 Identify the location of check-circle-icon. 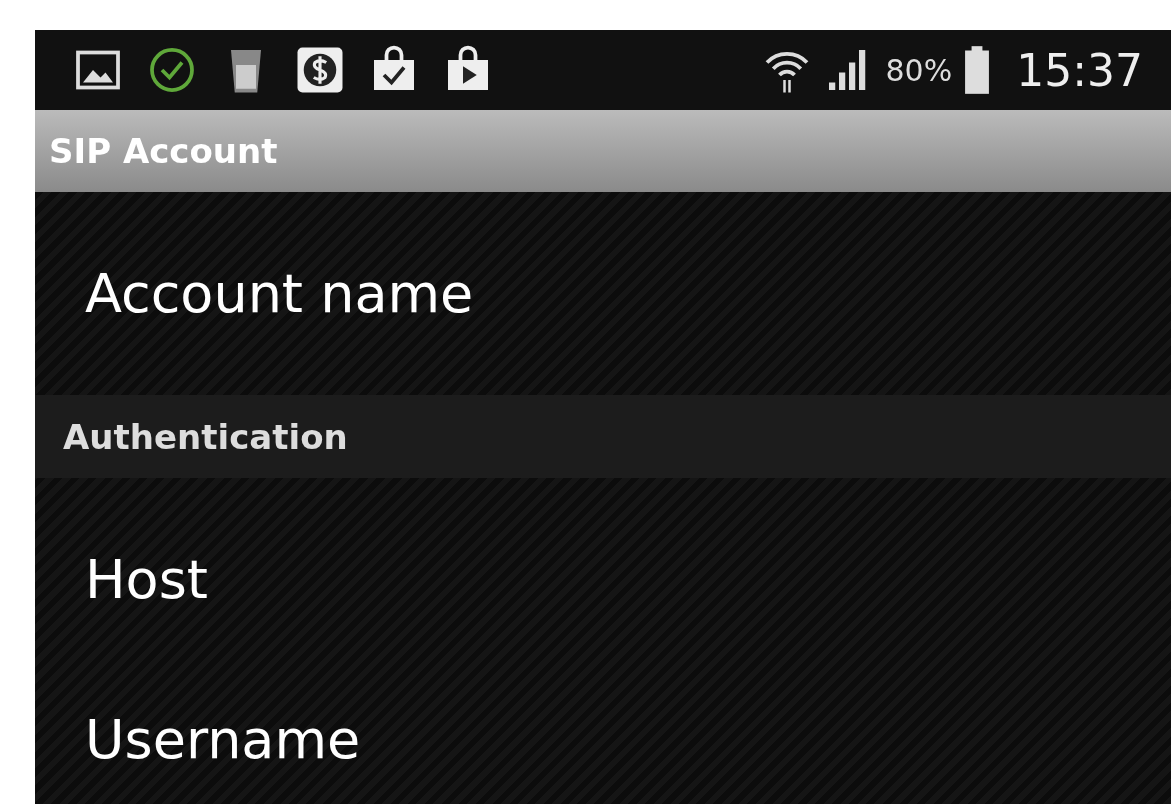
(172, 70).